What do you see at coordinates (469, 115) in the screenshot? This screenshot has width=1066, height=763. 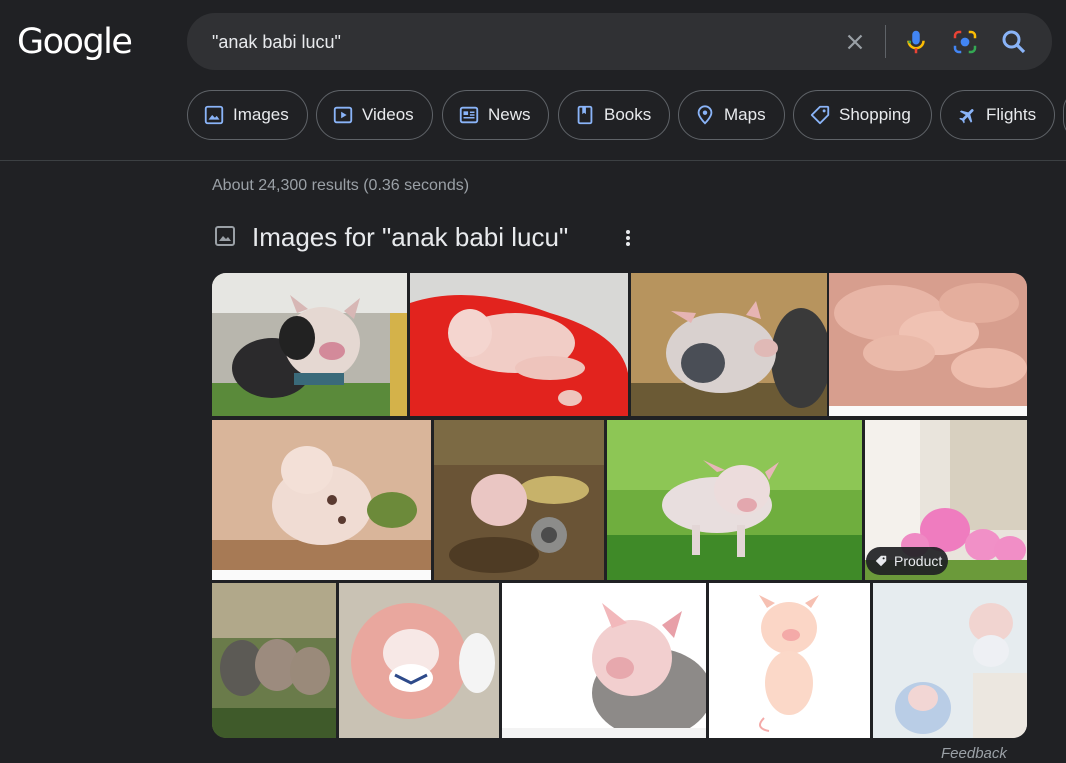 I see `news-icon` at bounding box center [469, 115].